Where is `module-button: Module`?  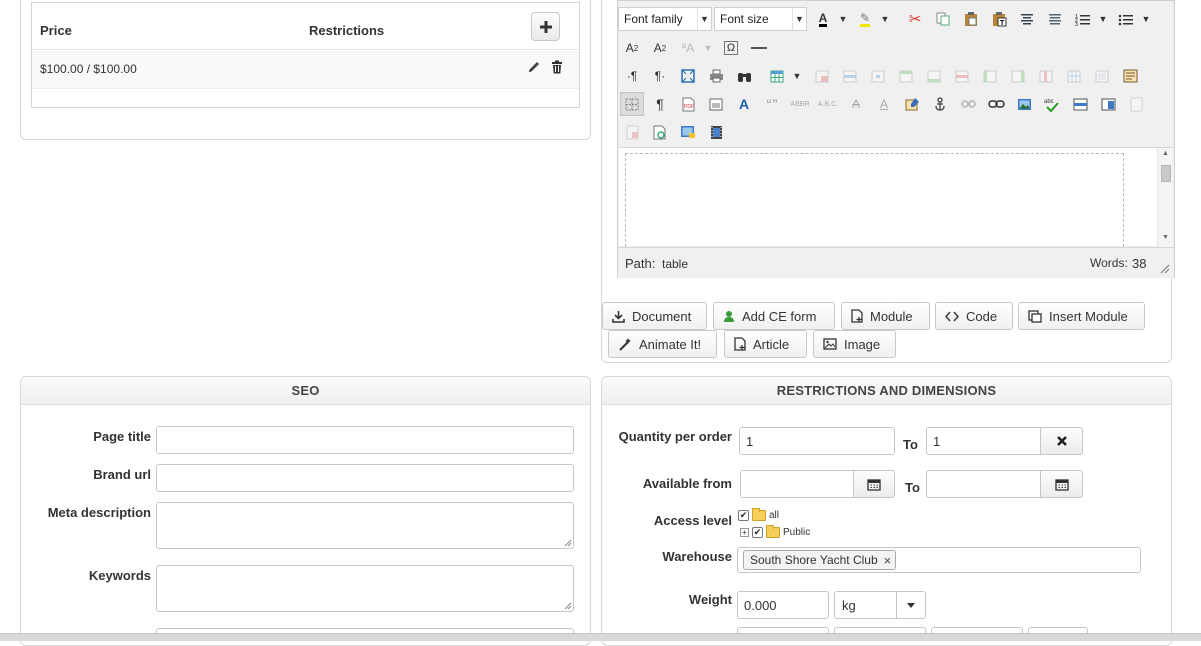
module-button: Module is located at coordinates (885, 316).